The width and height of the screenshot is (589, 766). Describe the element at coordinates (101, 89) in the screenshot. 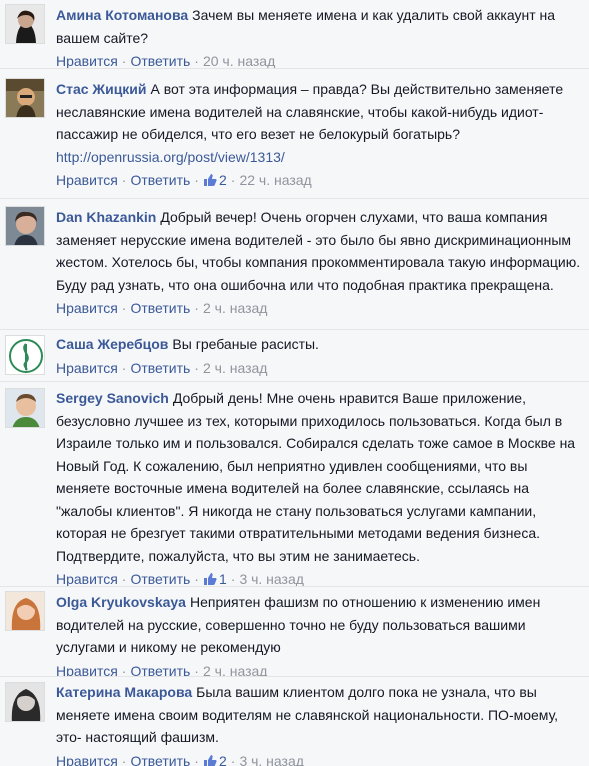

I see `comment-author: Стас Жицкий` at that location.